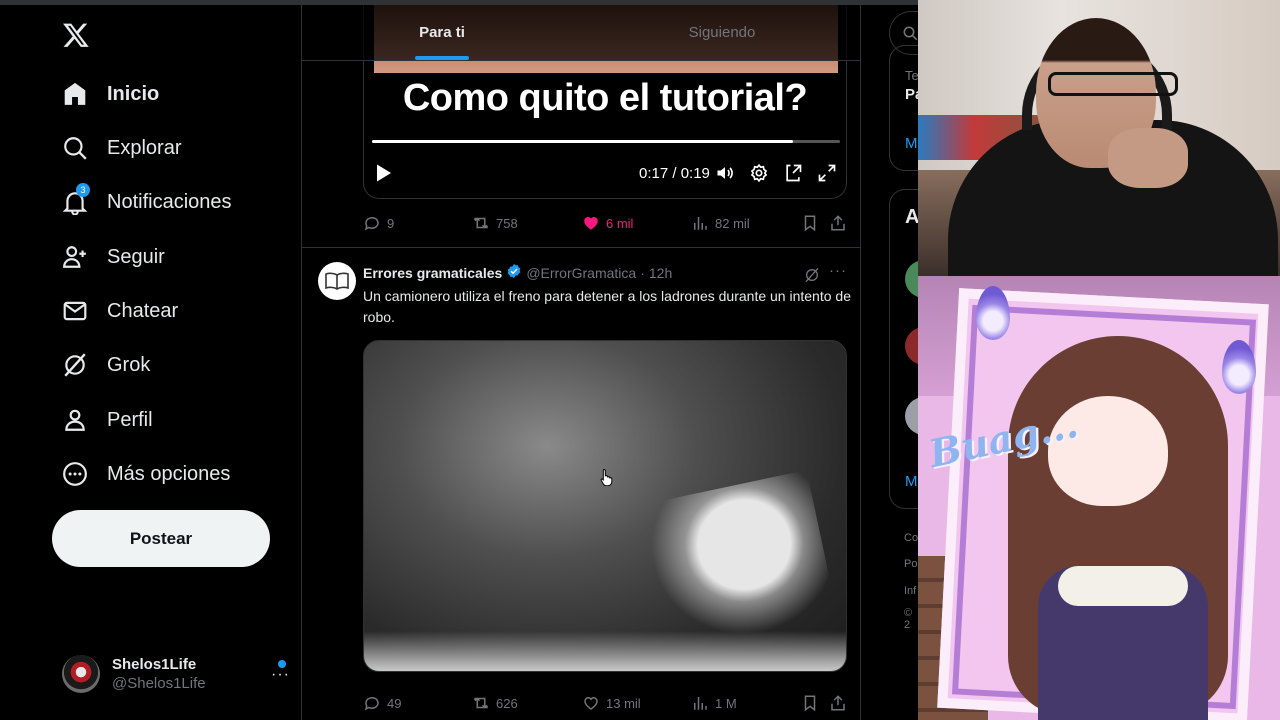 This screenshot has width=1280, height=720. Describe the element at coordinates (714, 703) in the screenshot. I see `views-button: 1 M` at that location.